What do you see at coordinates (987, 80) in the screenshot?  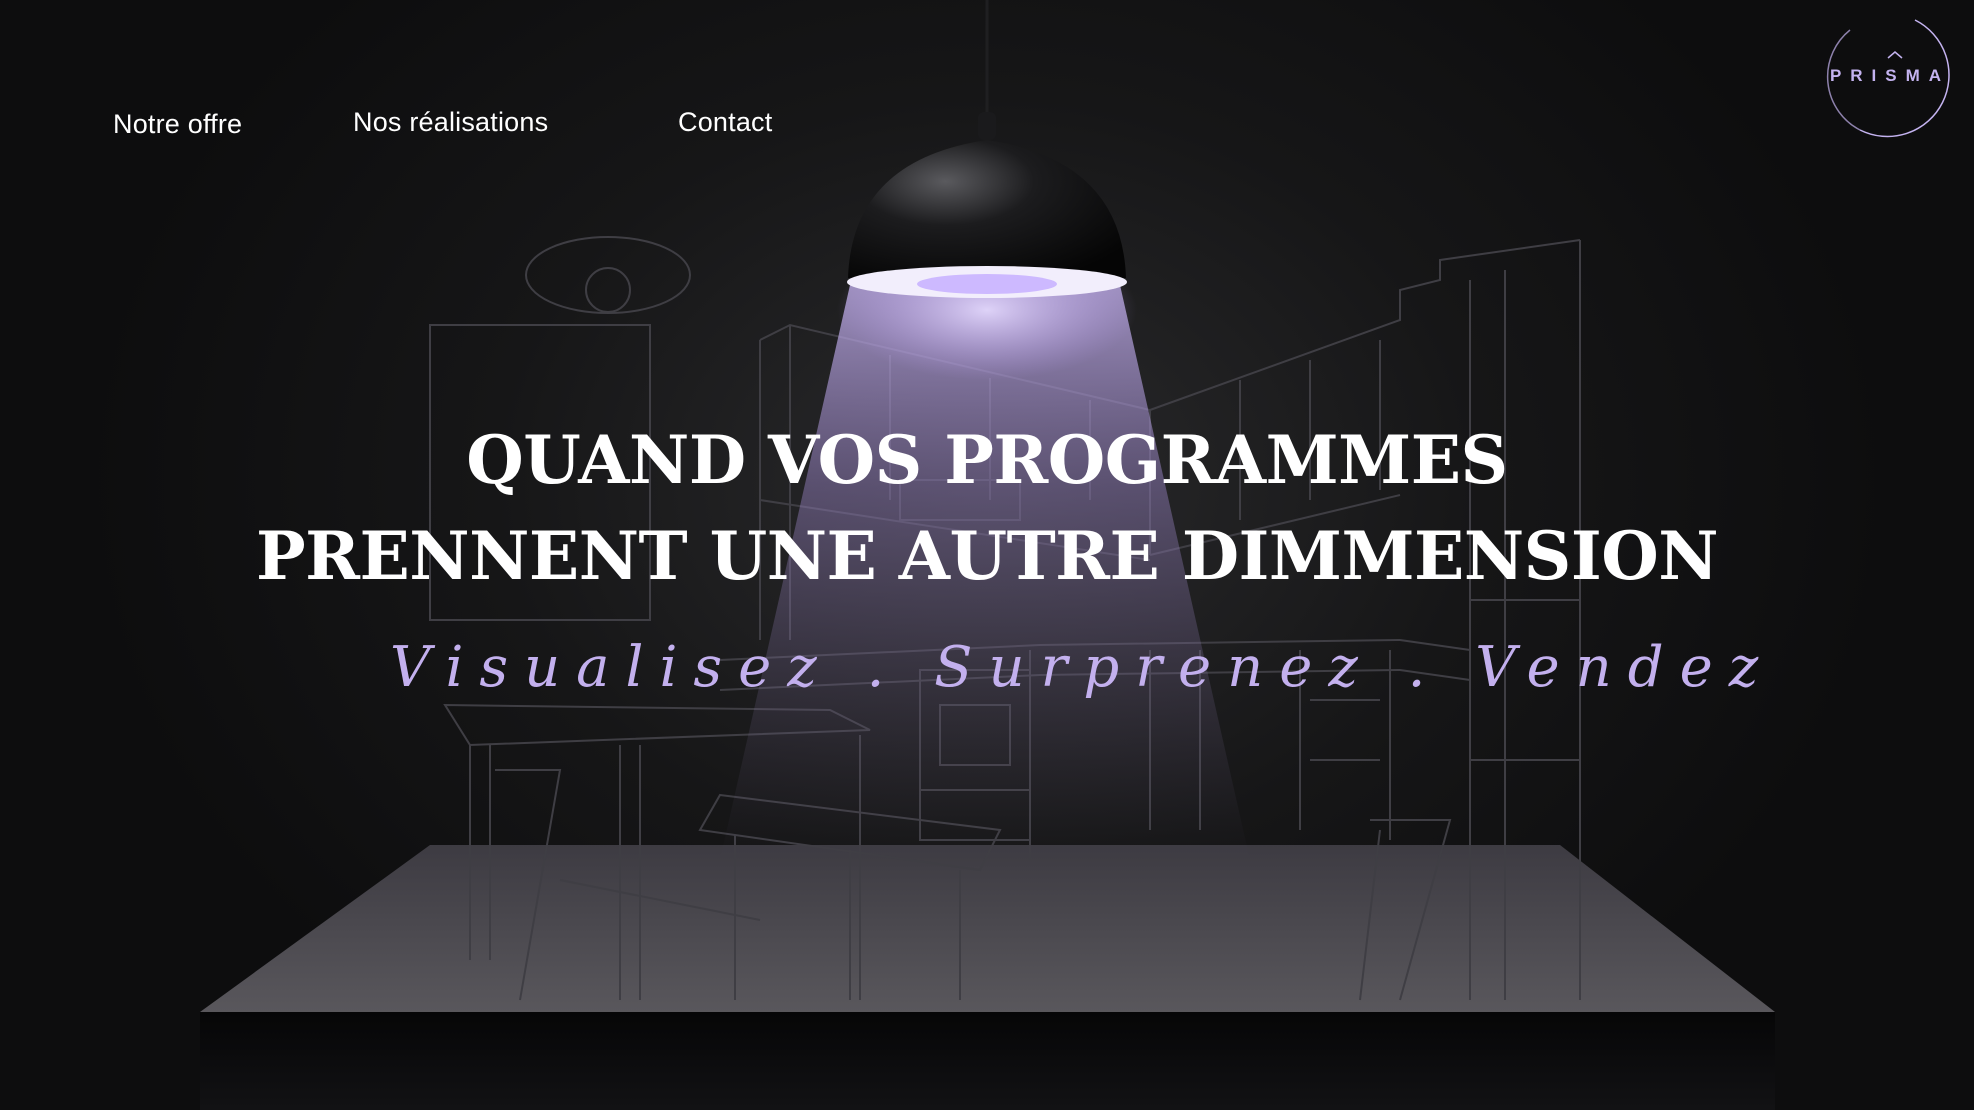 I see `main-nav: Notre offre Nos réalisations Contact` at bounding box center [987, 80].